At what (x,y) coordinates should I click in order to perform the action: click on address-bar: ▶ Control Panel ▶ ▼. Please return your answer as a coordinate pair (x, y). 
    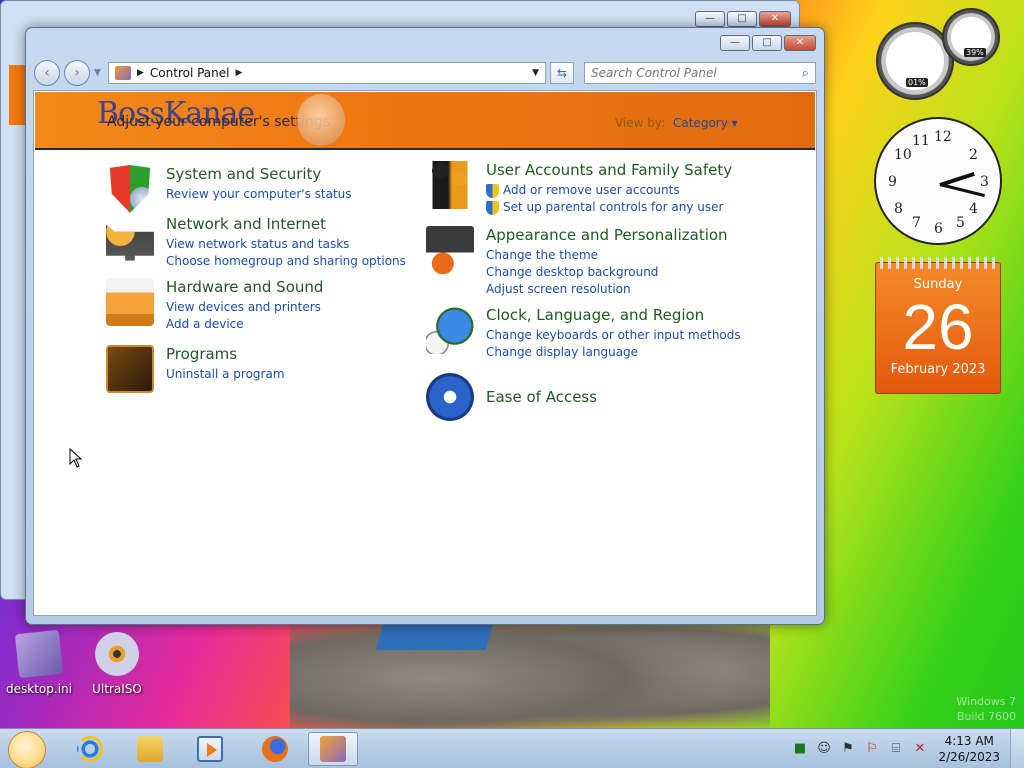
    Looking at the image, I should click on (327, 73).